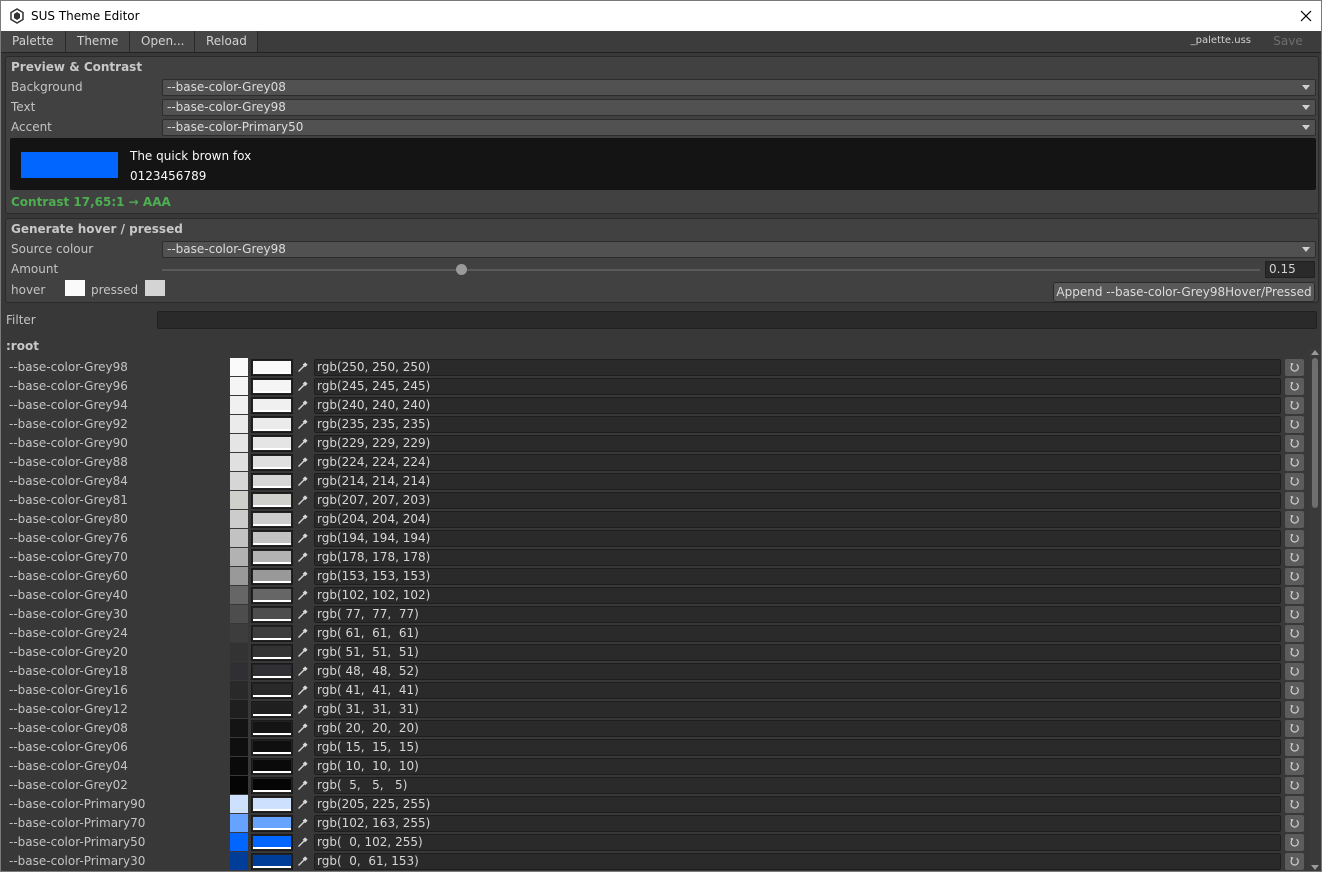 The height and width of the screenshot is (872, 1322). Describe the element at coordinates (33, 41) in the screenshot. I see `palette-menu-button: Palette` at that location.